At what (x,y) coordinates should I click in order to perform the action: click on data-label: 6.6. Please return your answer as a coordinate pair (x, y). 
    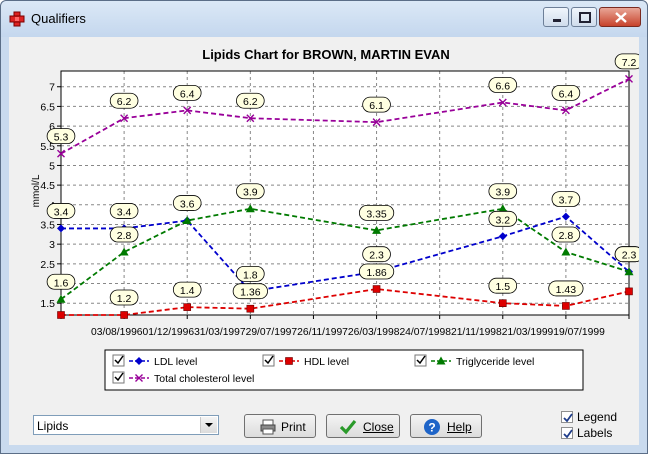
    Looking at the image, I should click on (502, 86).